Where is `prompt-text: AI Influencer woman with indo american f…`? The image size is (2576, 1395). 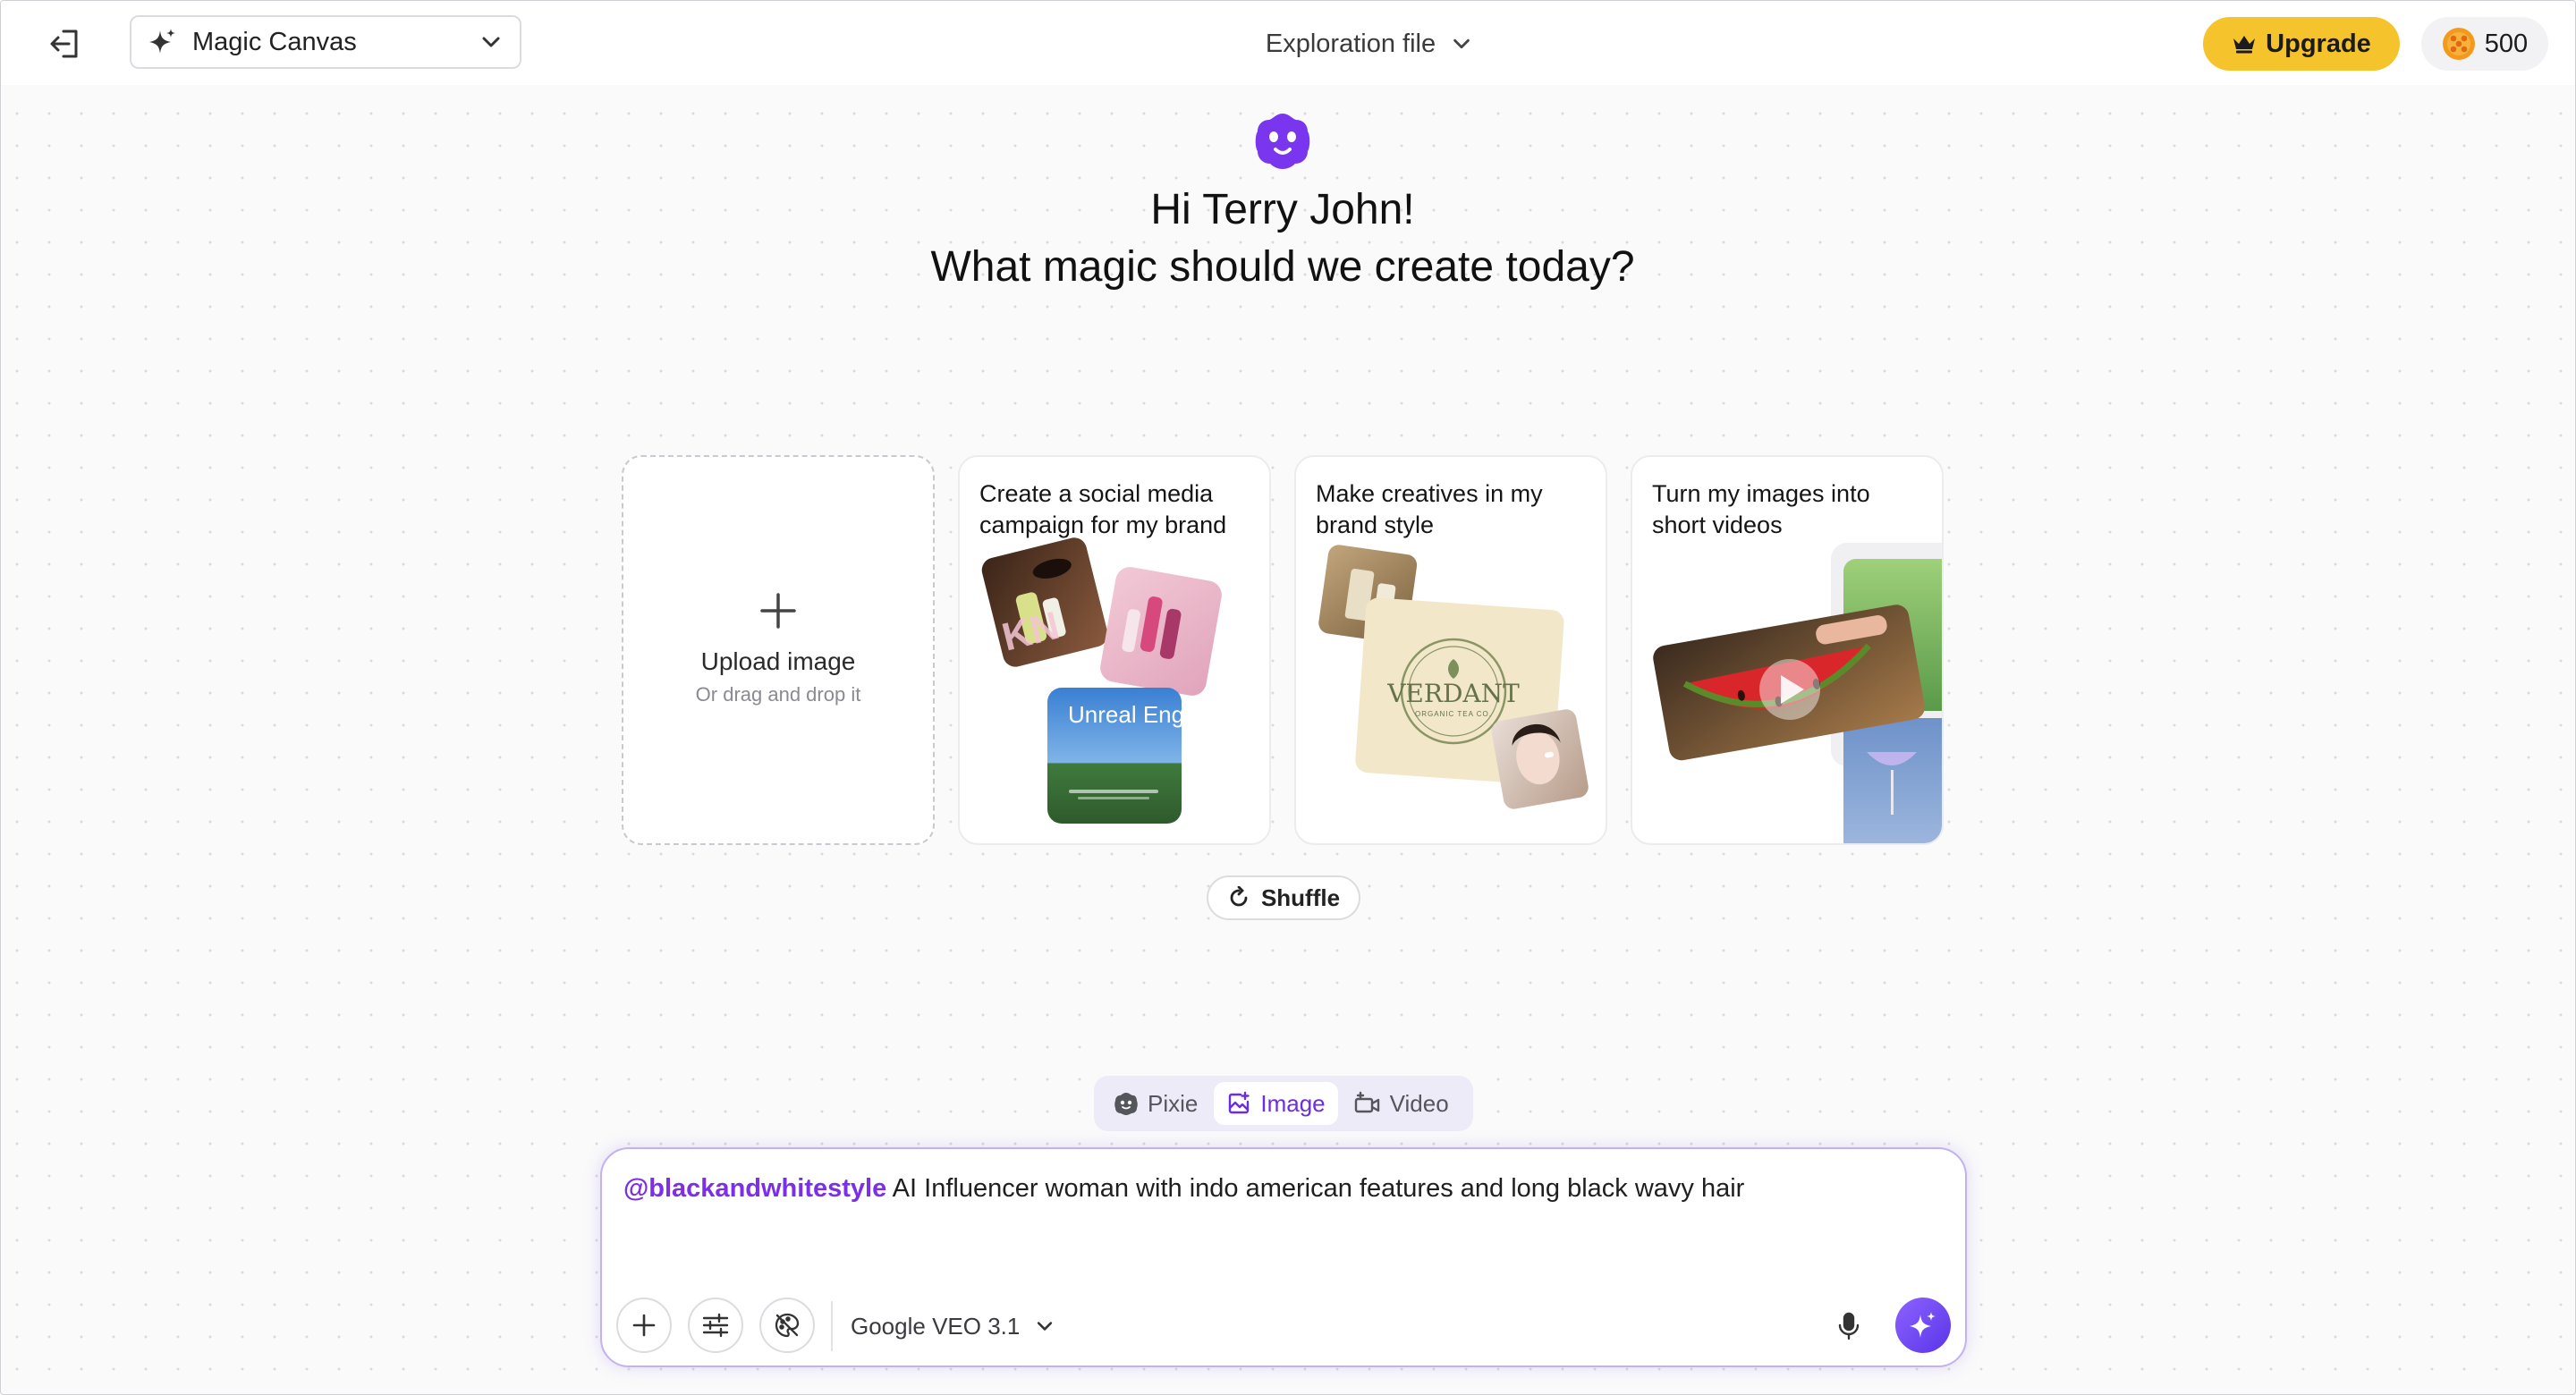
prompt-text: AI Influencer woman with indo american f… is located at coordinates (1315, 1188).